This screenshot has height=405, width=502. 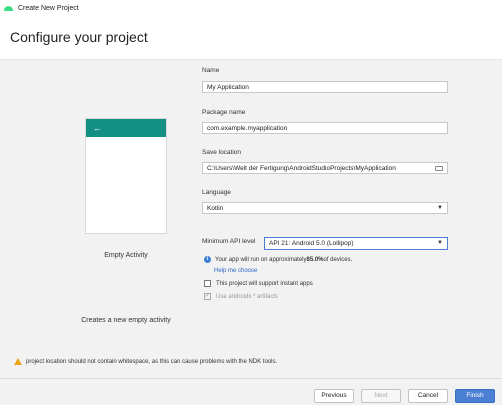 I want to click on min-api-value: API 21: Android 5.0 (Lollipop), so click(x=311, y=243).